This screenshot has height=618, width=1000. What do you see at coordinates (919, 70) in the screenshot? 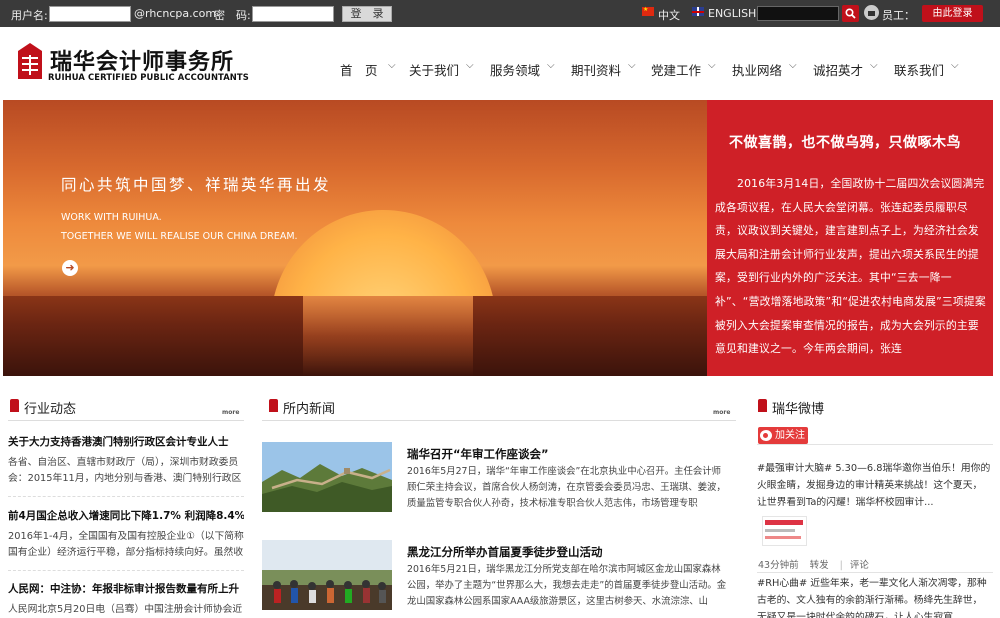
I see `nav-label: 联系我们` at bounding box center [919, 70].